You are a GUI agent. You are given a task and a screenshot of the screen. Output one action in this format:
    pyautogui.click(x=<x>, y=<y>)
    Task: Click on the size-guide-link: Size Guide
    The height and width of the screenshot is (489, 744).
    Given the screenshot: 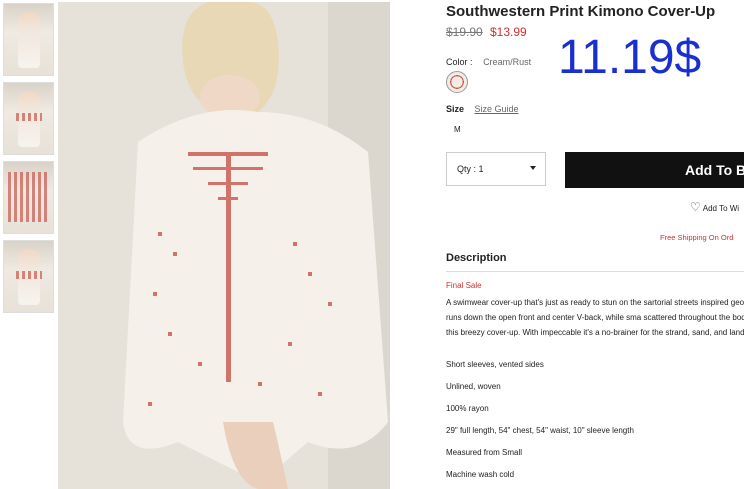 What is the action you would take?
    pyautogui.click(x=497, y=109)
    